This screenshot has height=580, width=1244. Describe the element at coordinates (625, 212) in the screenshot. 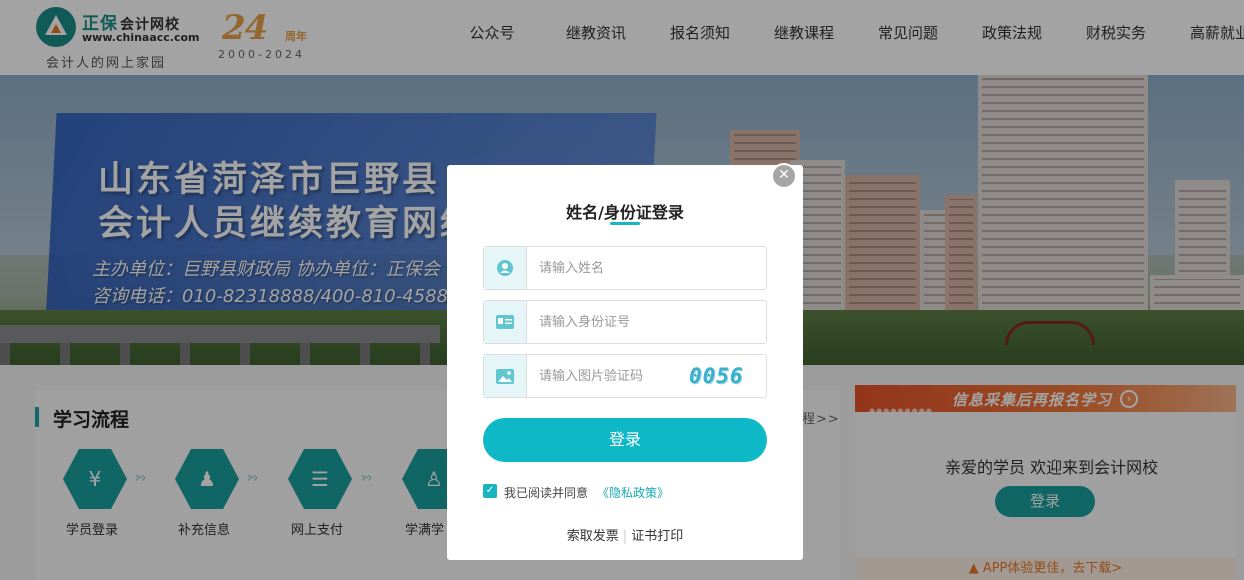

I see `modal-title: 姓名/身份证登录` at that location.